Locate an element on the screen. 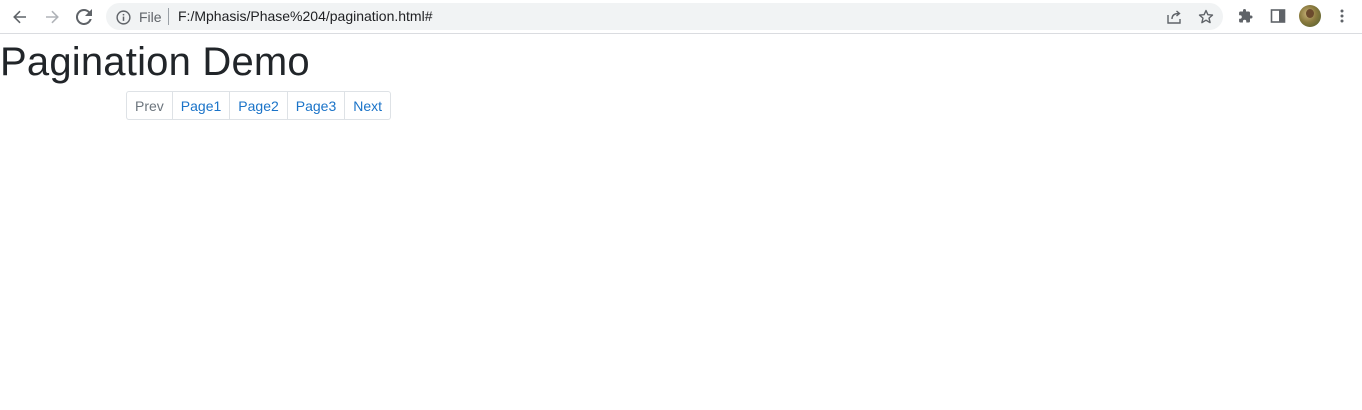 The image size is (1362, 410). avatar is located at coordinates (1310, 16).